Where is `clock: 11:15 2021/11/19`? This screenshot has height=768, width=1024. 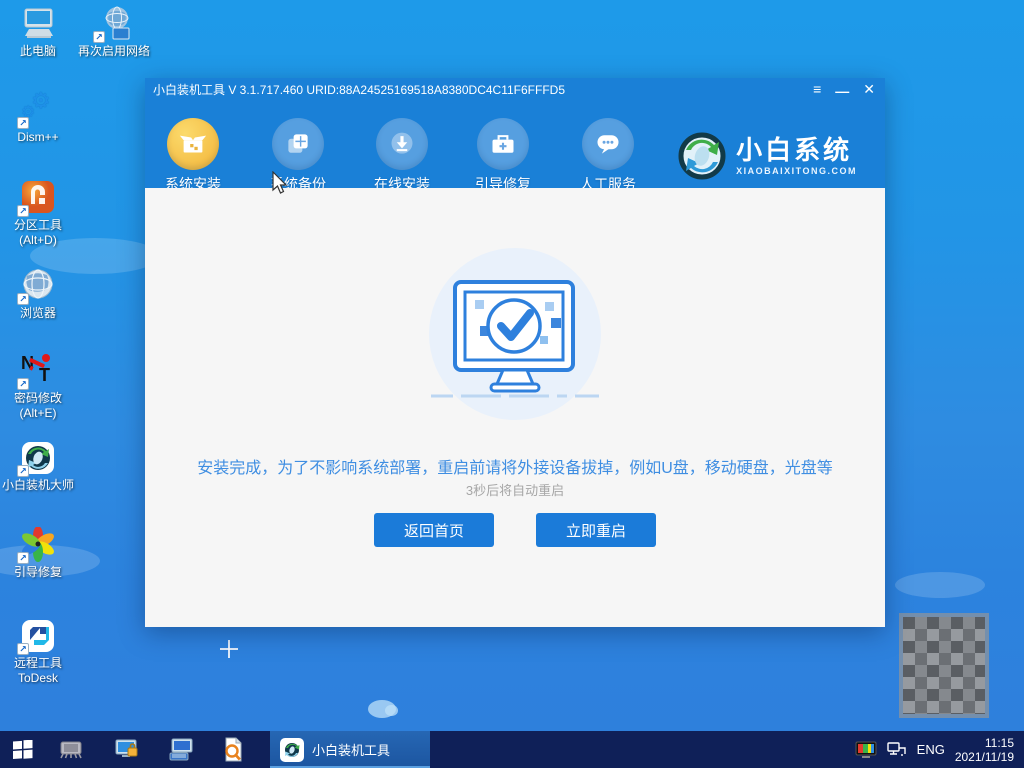
clock: 11:15 2021/11/19 is located at coordinates (984, 750).